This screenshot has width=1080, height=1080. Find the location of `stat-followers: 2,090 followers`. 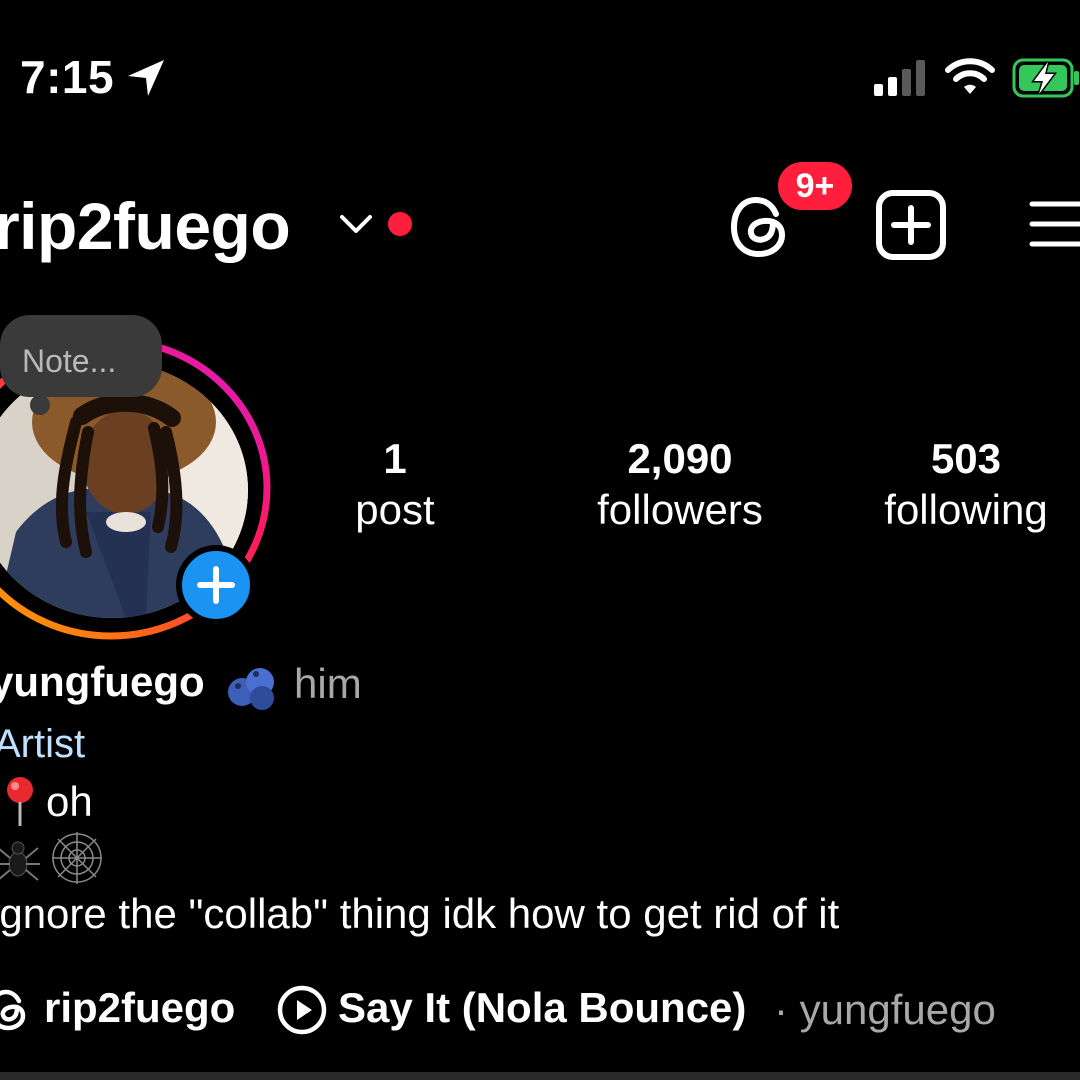

stat-followers: 2,090 followers is located at coordinates (680, 485).